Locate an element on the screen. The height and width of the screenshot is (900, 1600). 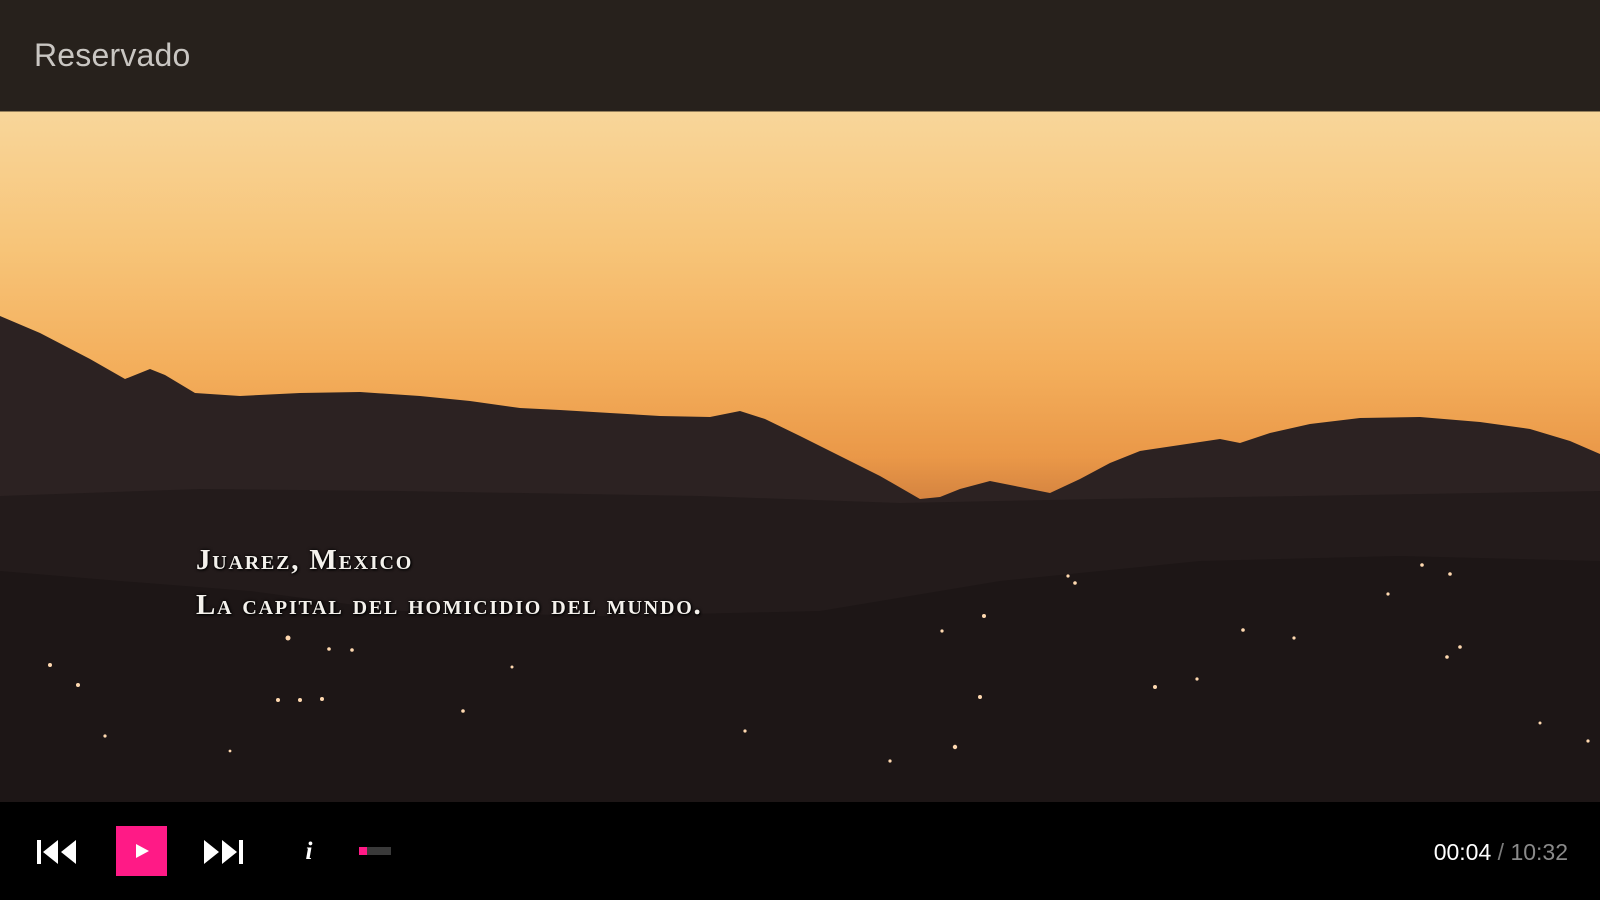
info-icon: i is located at coordinates (309, 851).